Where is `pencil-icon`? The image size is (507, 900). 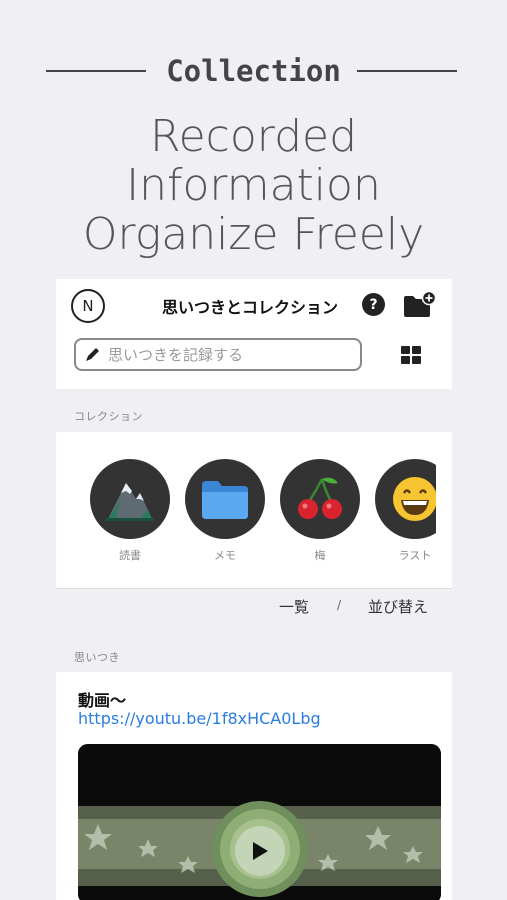 pencil-icon is located at coordinates (92, 354).